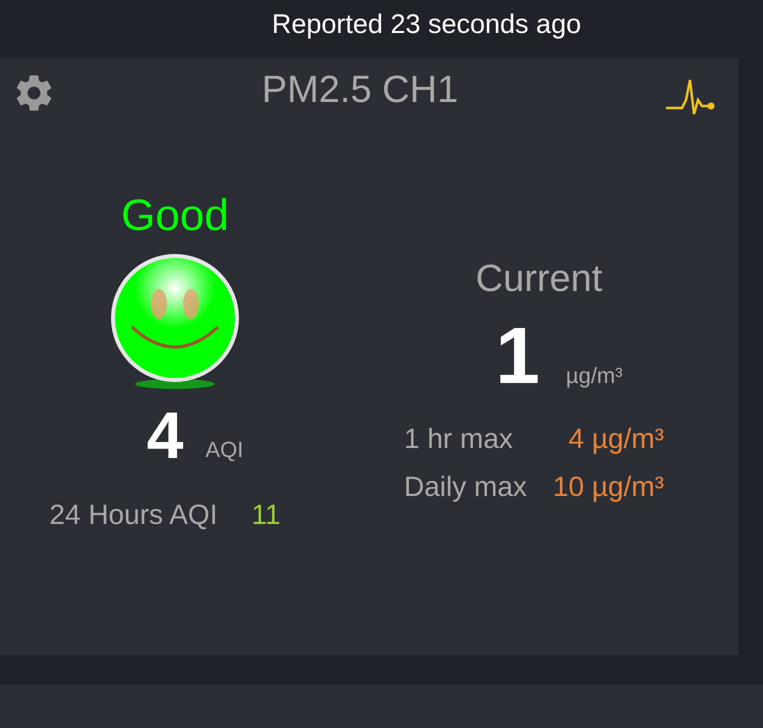  I want to click on card-title: PM2.5 CH1, so click(360, 90).